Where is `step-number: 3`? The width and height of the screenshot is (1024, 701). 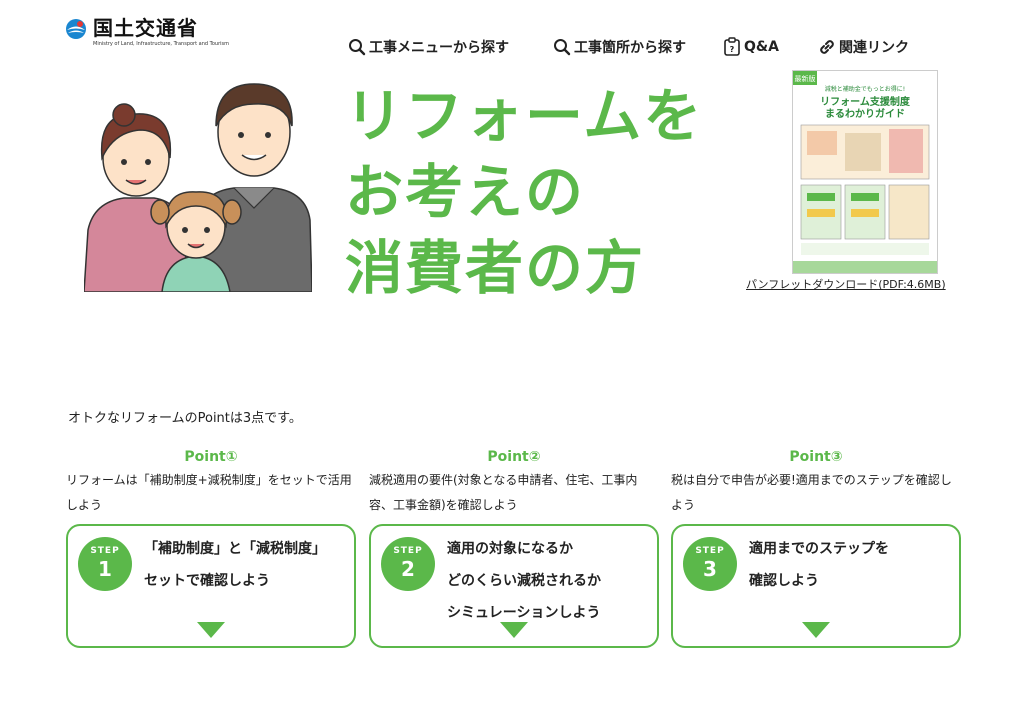
step-number: 3 is located at coordinates (710, 569).